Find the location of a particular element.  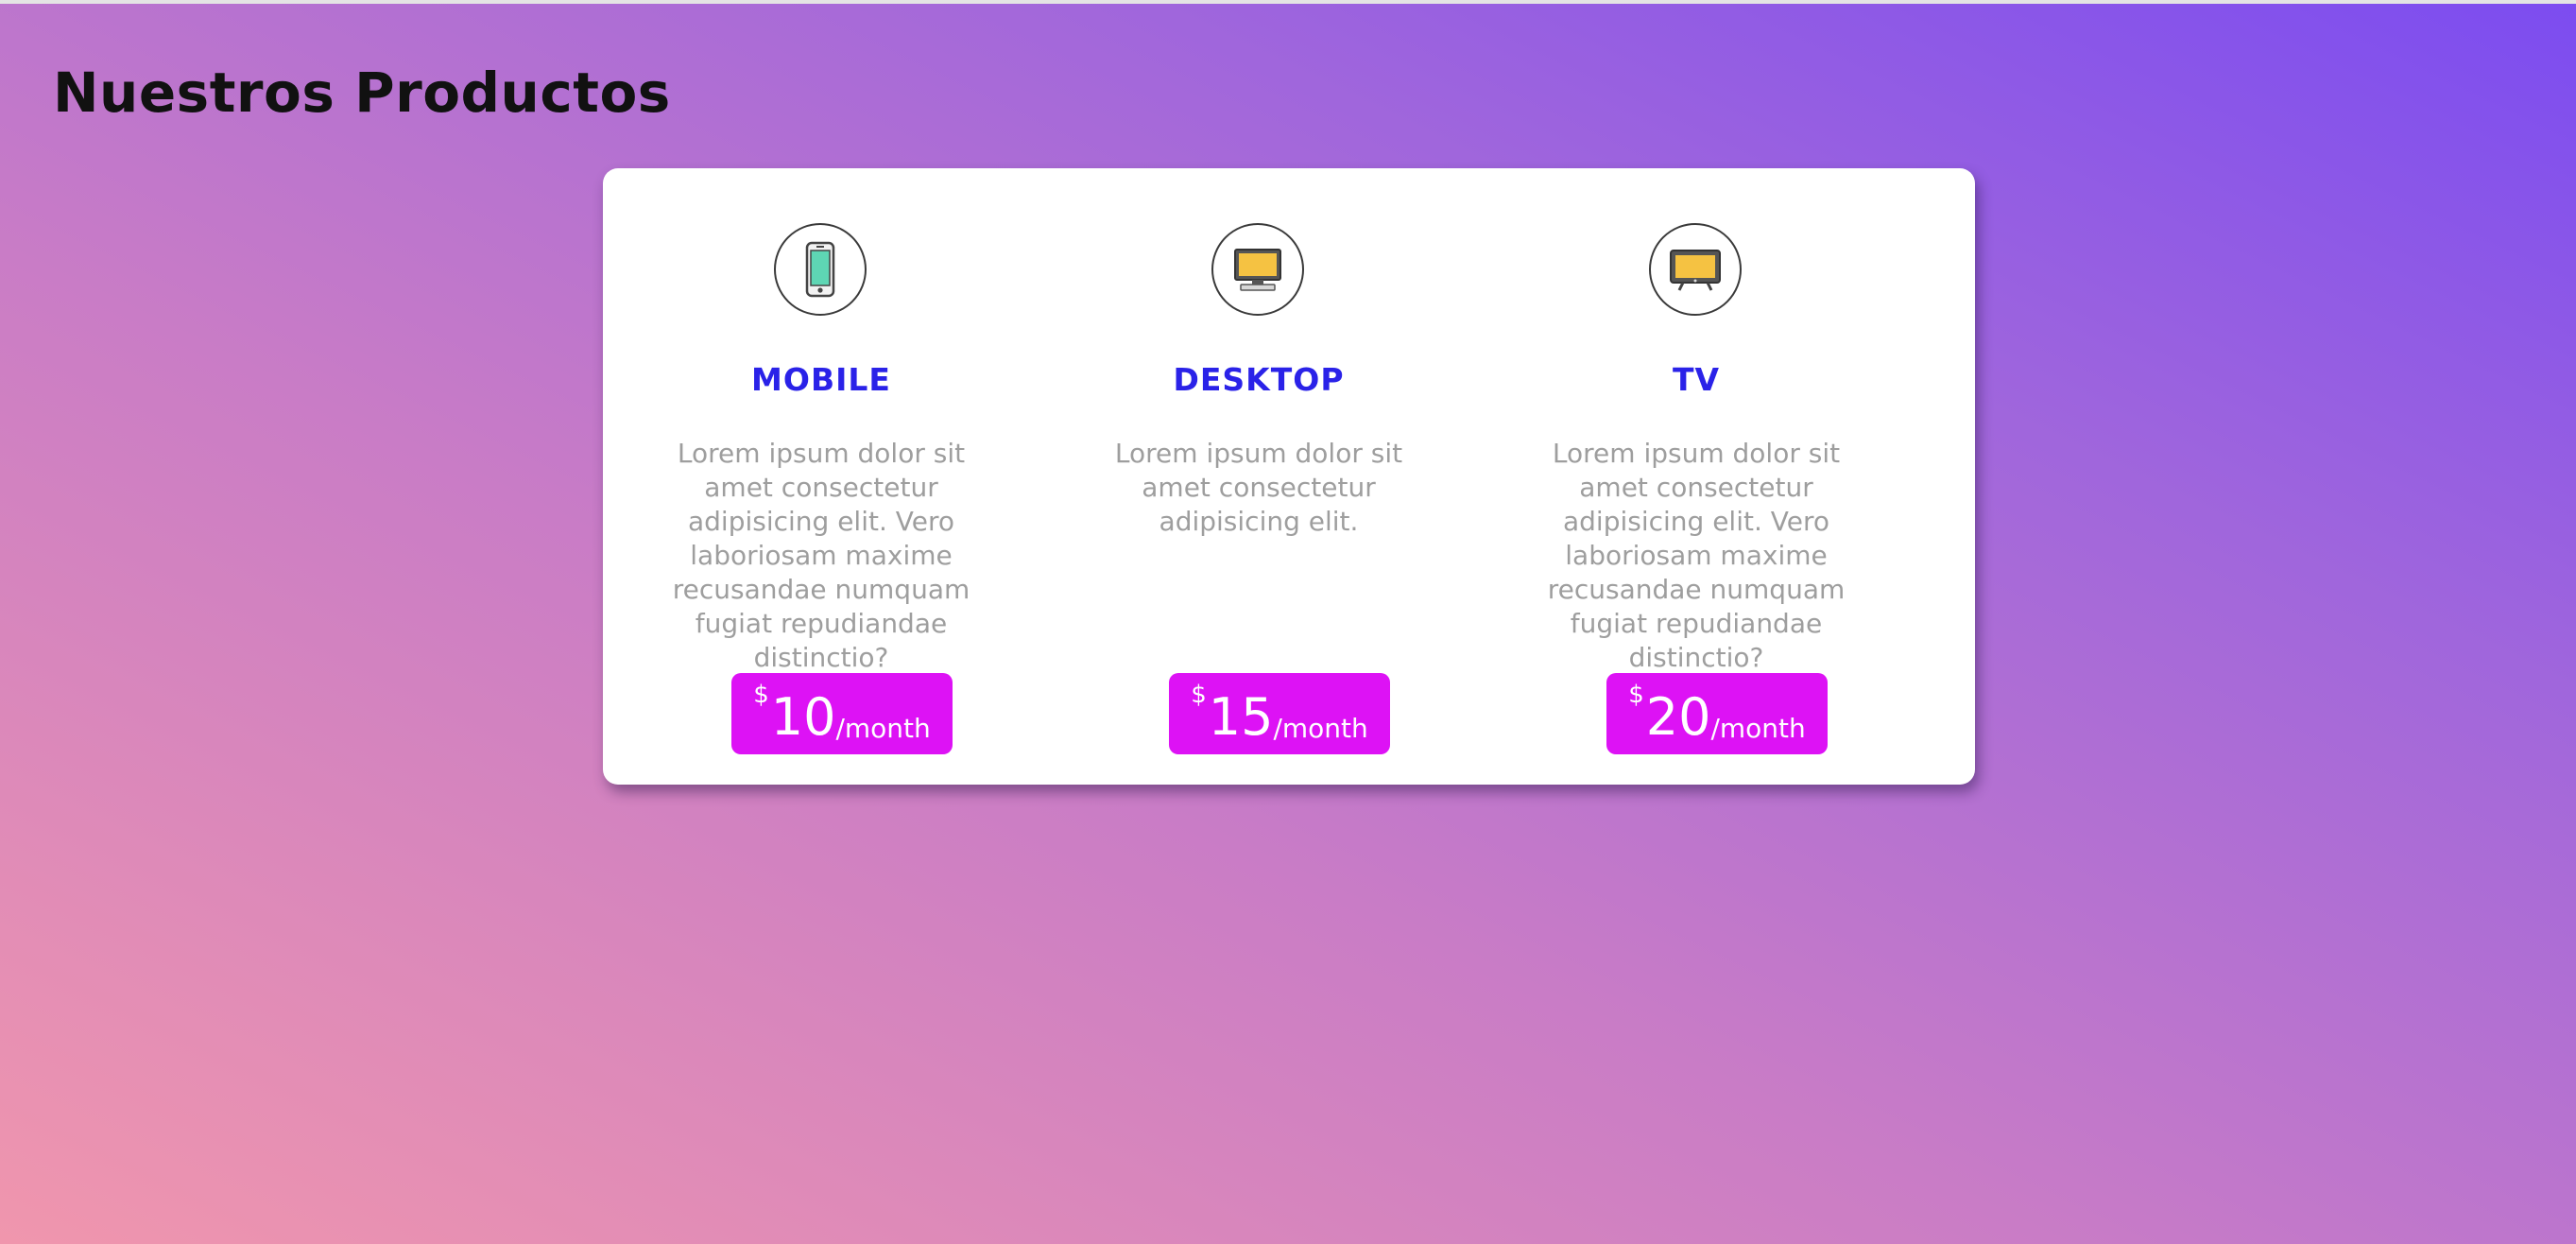

product-name: TV is located at coordinates (1696, 380).